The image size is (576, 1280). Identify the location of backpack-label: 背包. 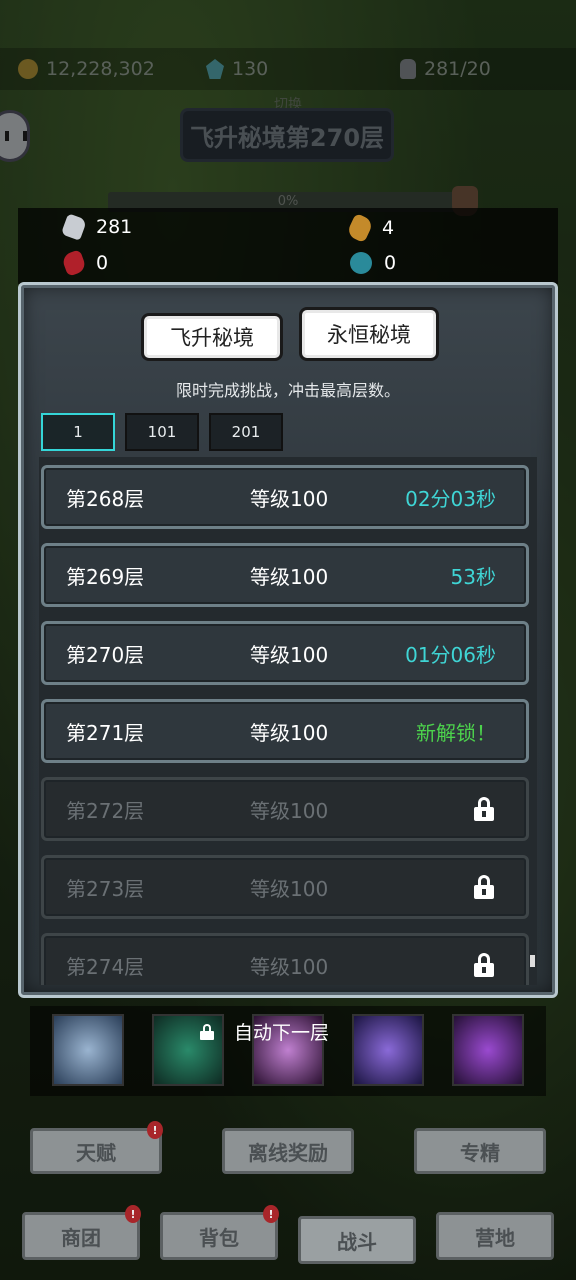
(219, 1237).